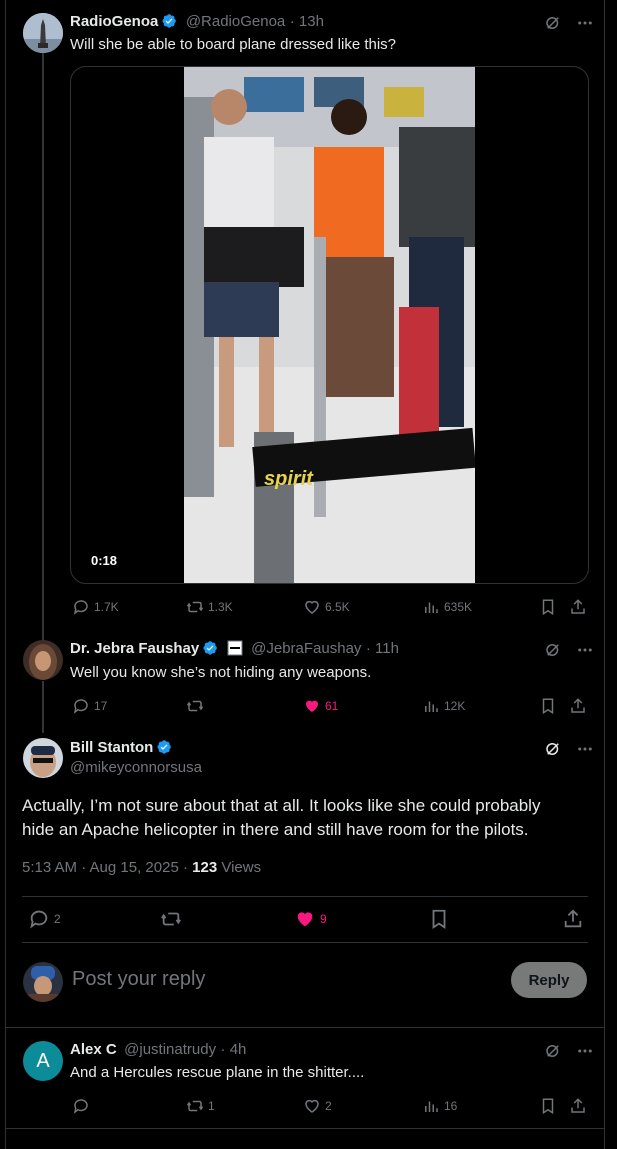 The height and width of the screenshot is (1149, 617). Describe the element at coordinates (100, 867) in the screenshot. I see `timestamp: 5:13 AM · Aug 15, 2025` at that location.